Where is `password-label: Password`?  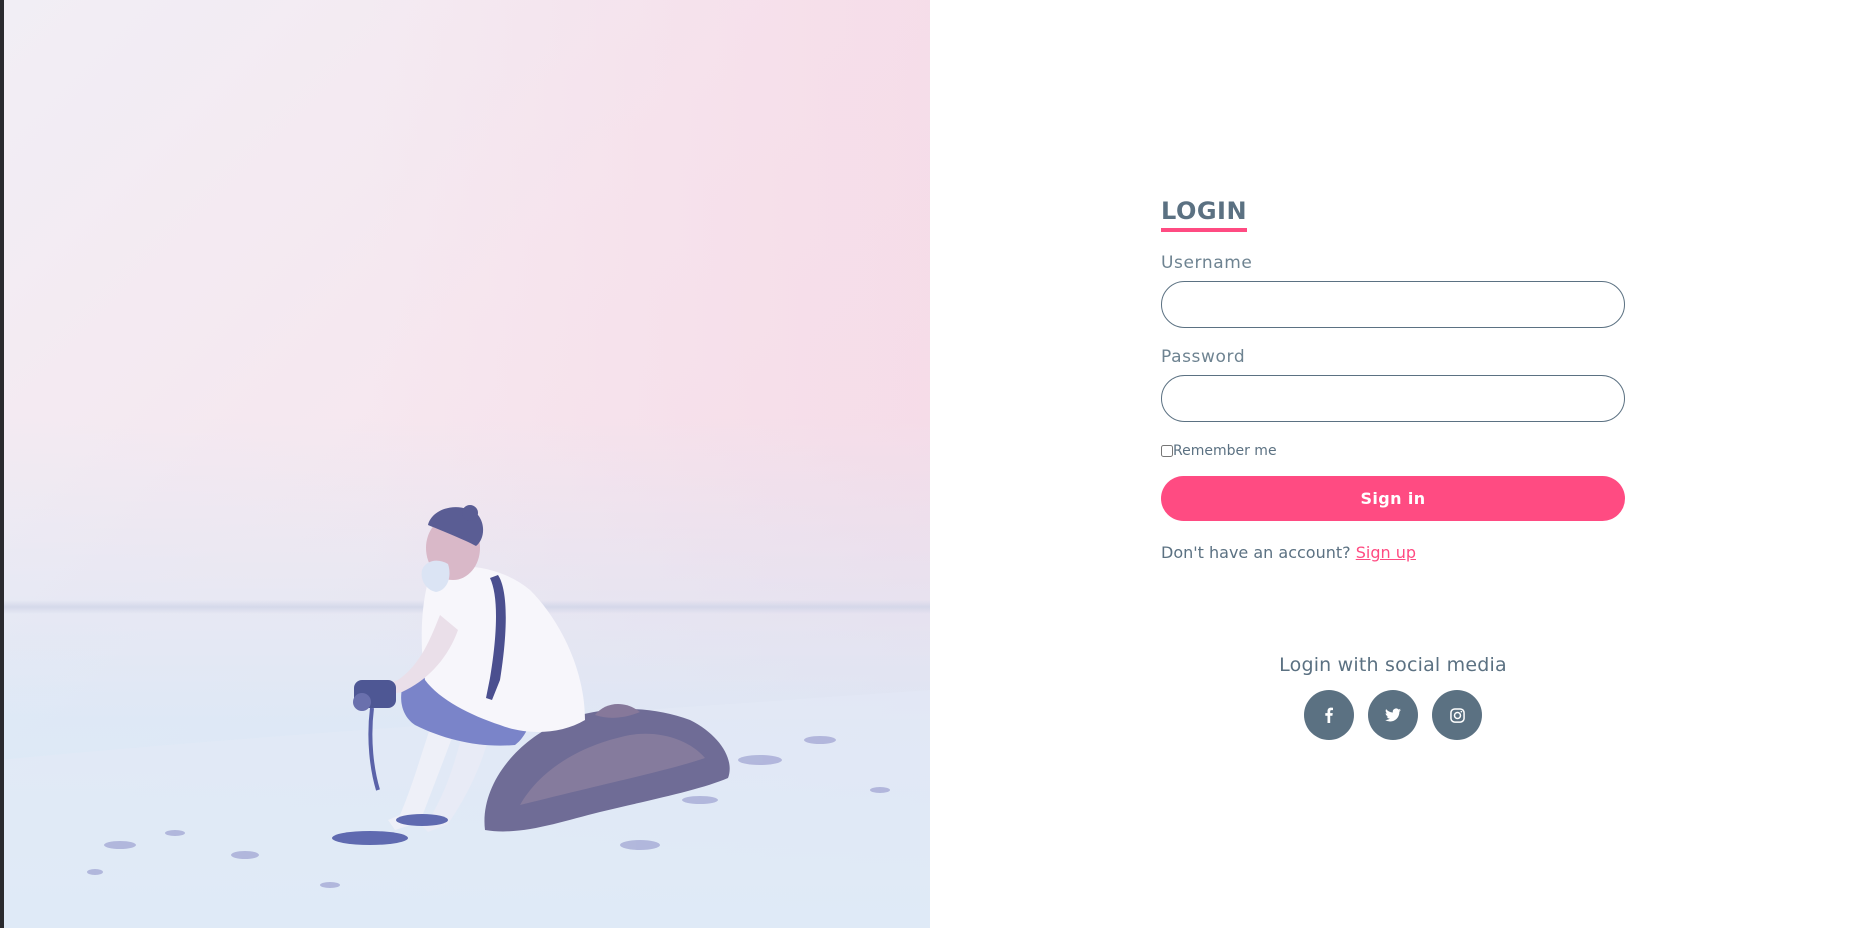
password-label: Password is located at coordinates (1203, 357).